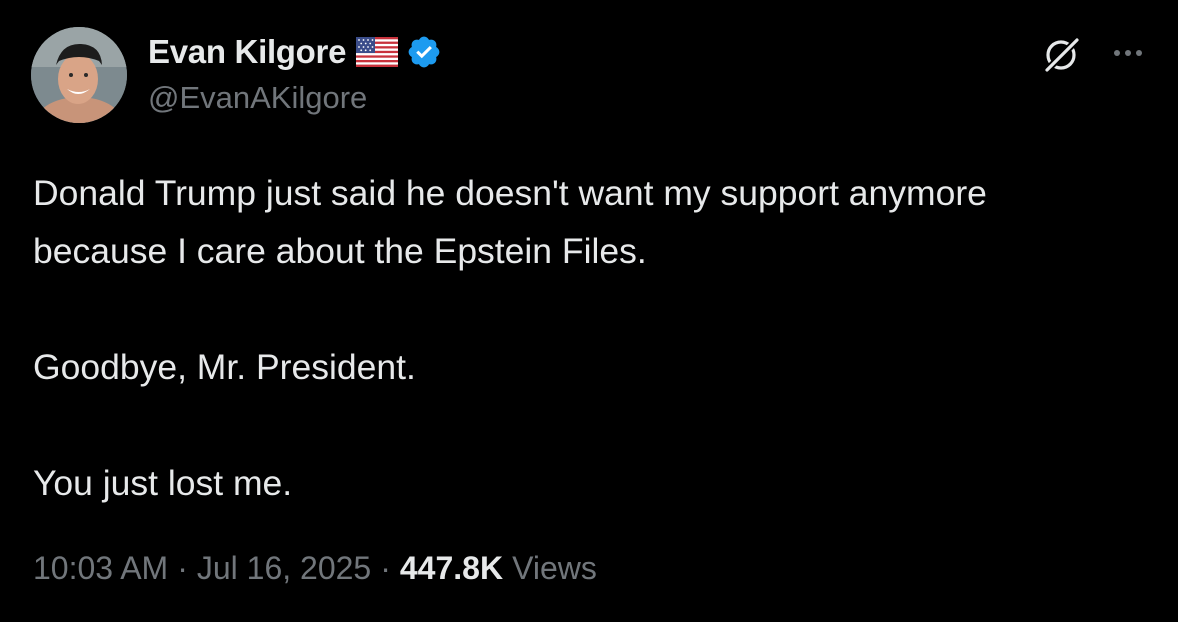 Image resolution: width=1178 pixels, height=622 pixels. I want to click on tweet-line: Goodbye, Mr. President., so click(224, 367).